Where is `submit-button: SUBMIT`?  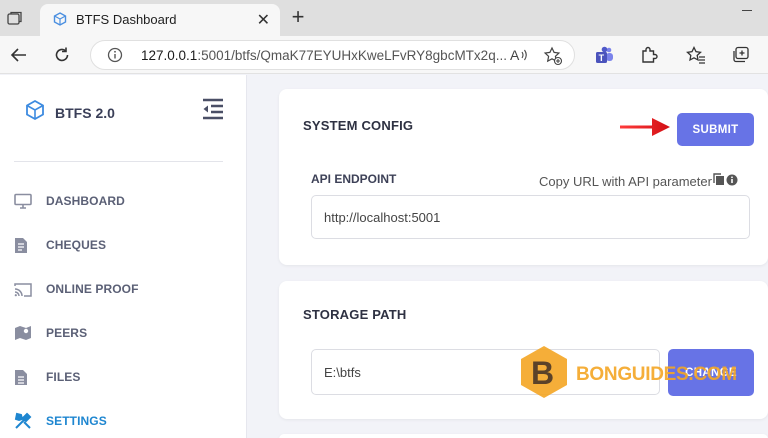 submit-button: SUBMIT is located at coordinates (715, 129).